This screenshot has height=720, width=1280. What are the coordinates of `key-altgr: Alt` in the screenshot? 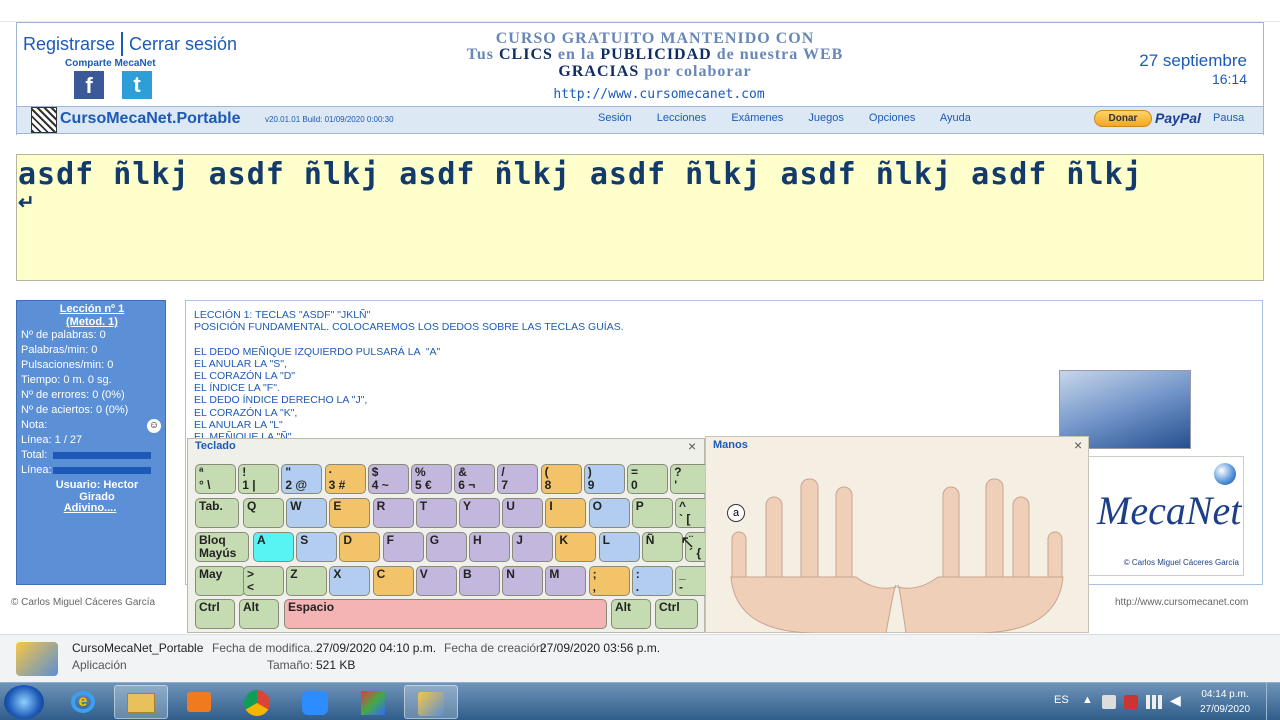 It's located at (631, 614).